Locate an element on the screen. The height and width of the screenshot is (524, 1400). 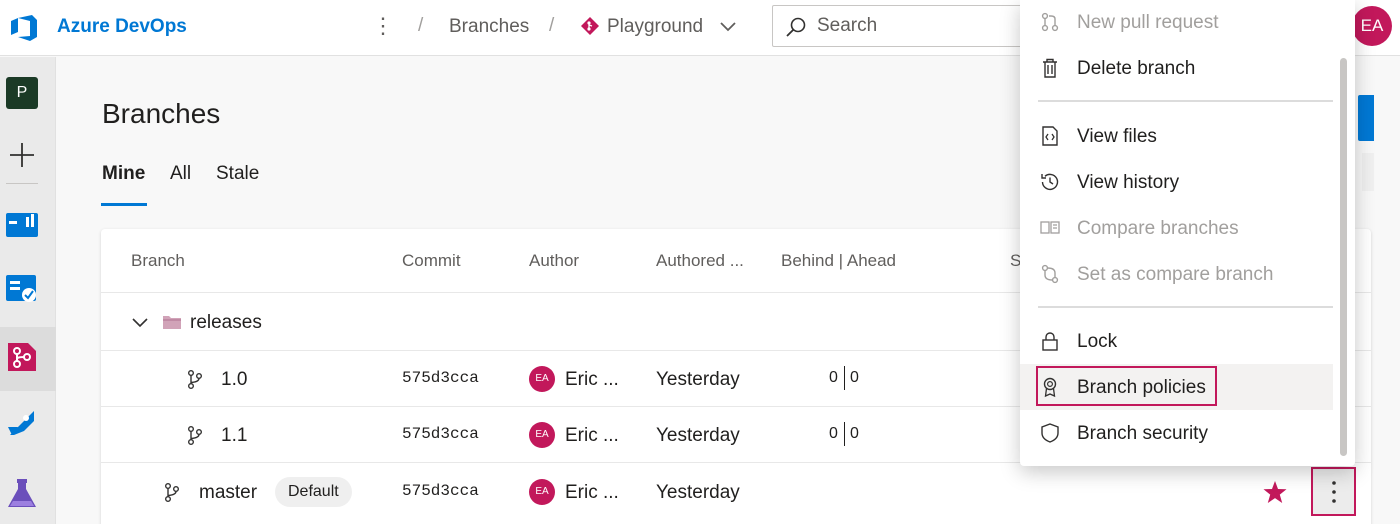
breadcrumb-branches: Branches is located at coordinates (489, 27).